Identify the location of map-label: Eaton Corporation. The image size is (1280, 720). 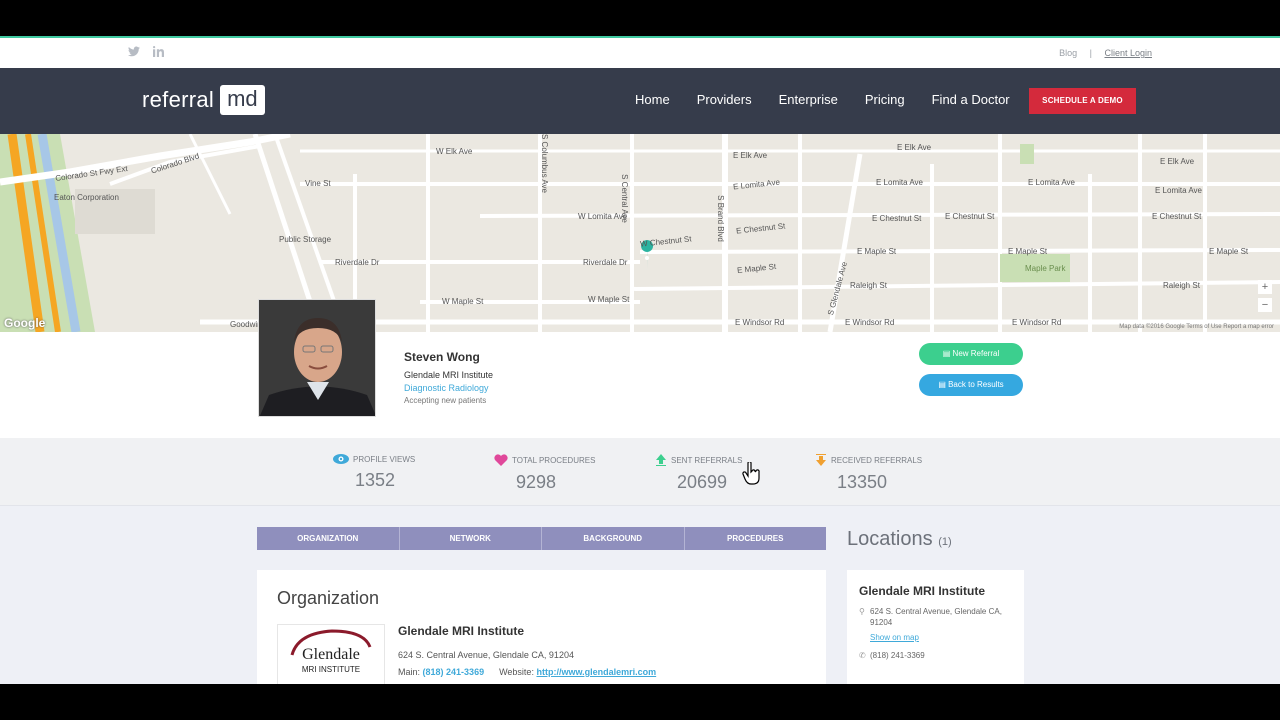
(86, 197).